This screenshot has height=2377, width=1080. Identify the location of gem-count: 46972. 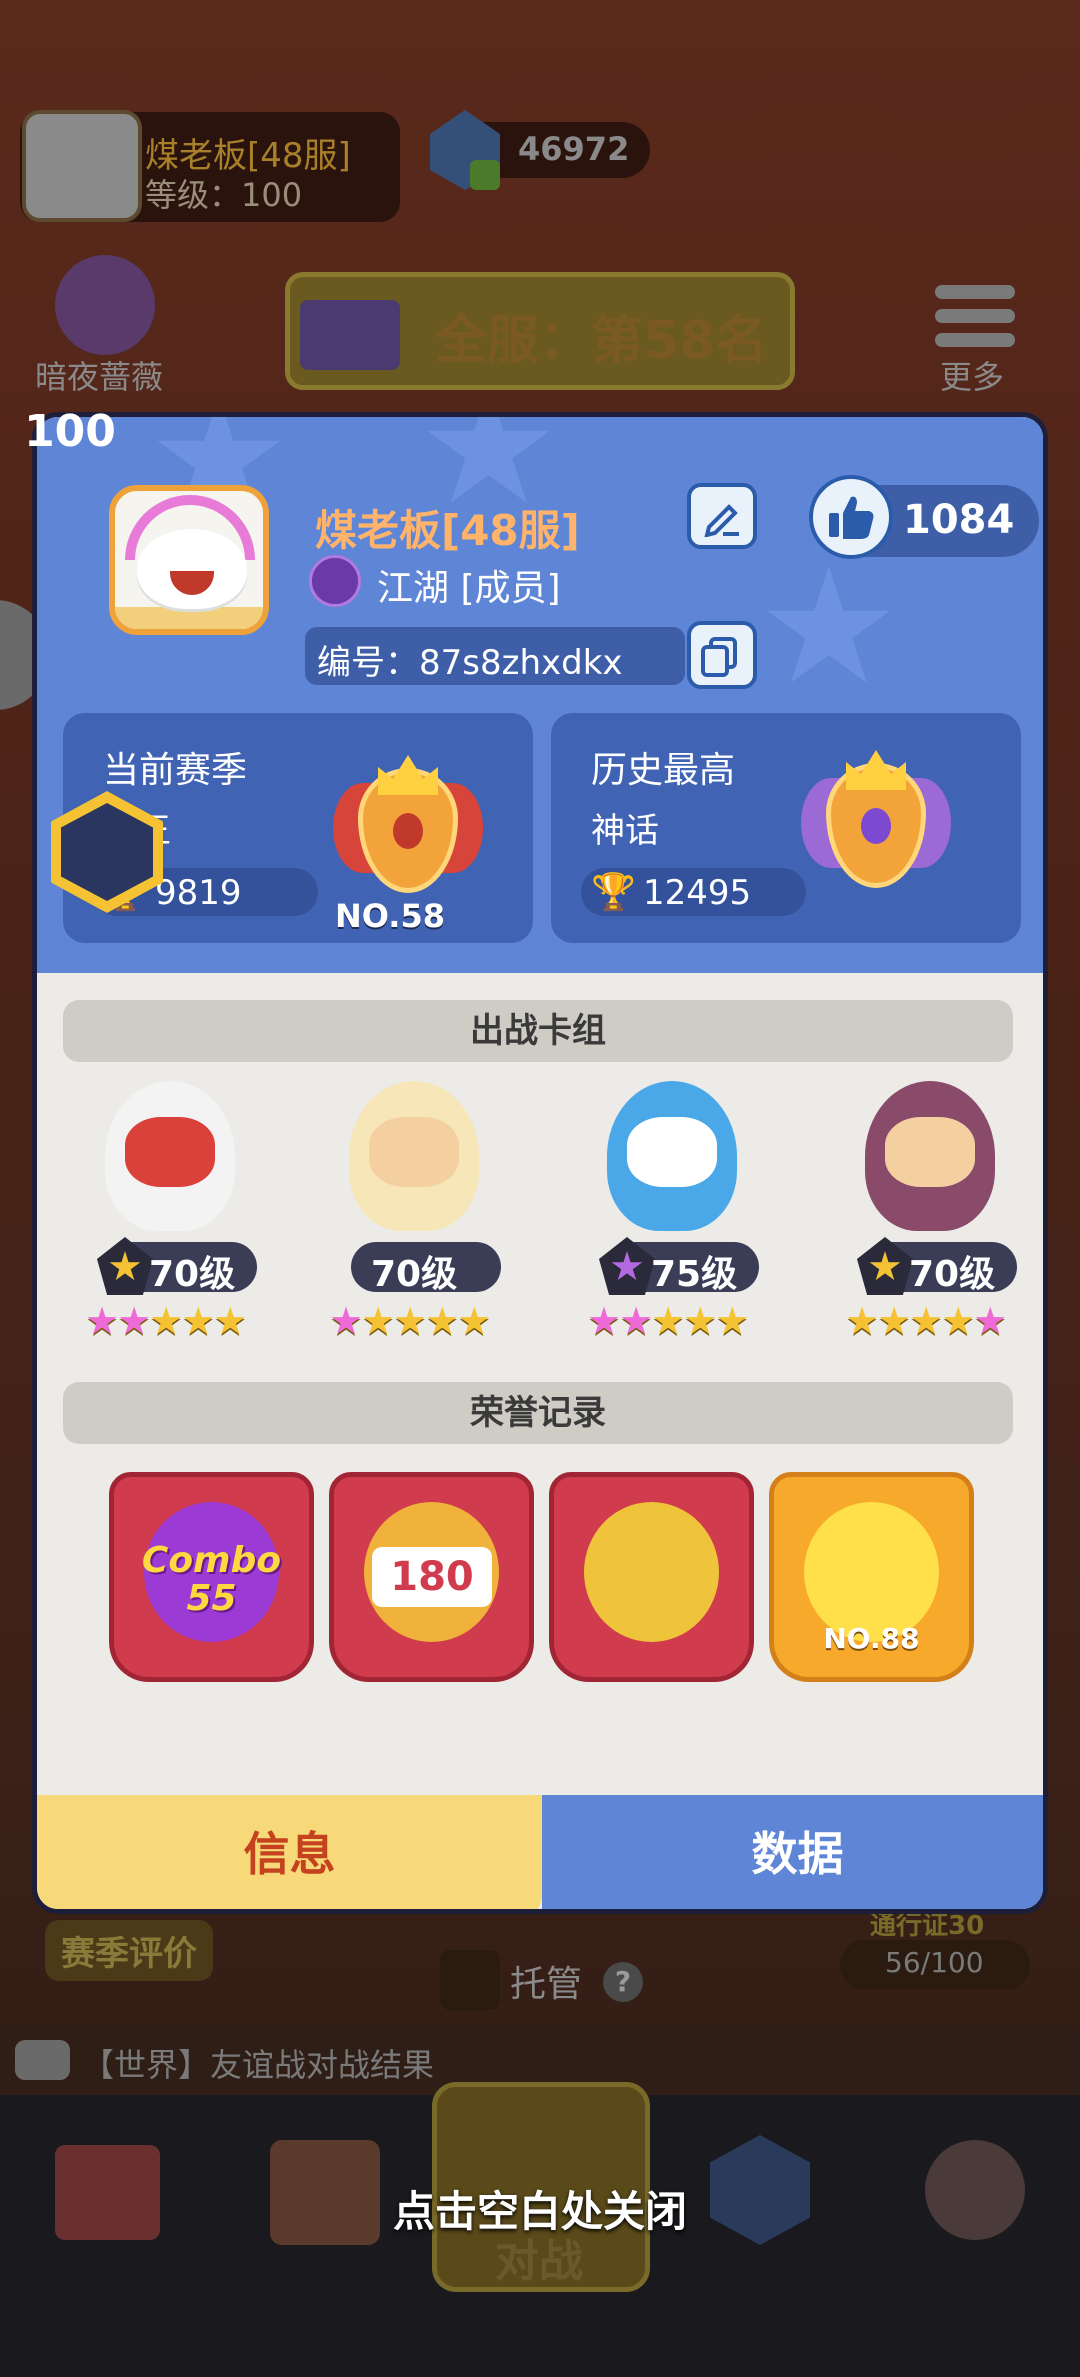
(574, 149).